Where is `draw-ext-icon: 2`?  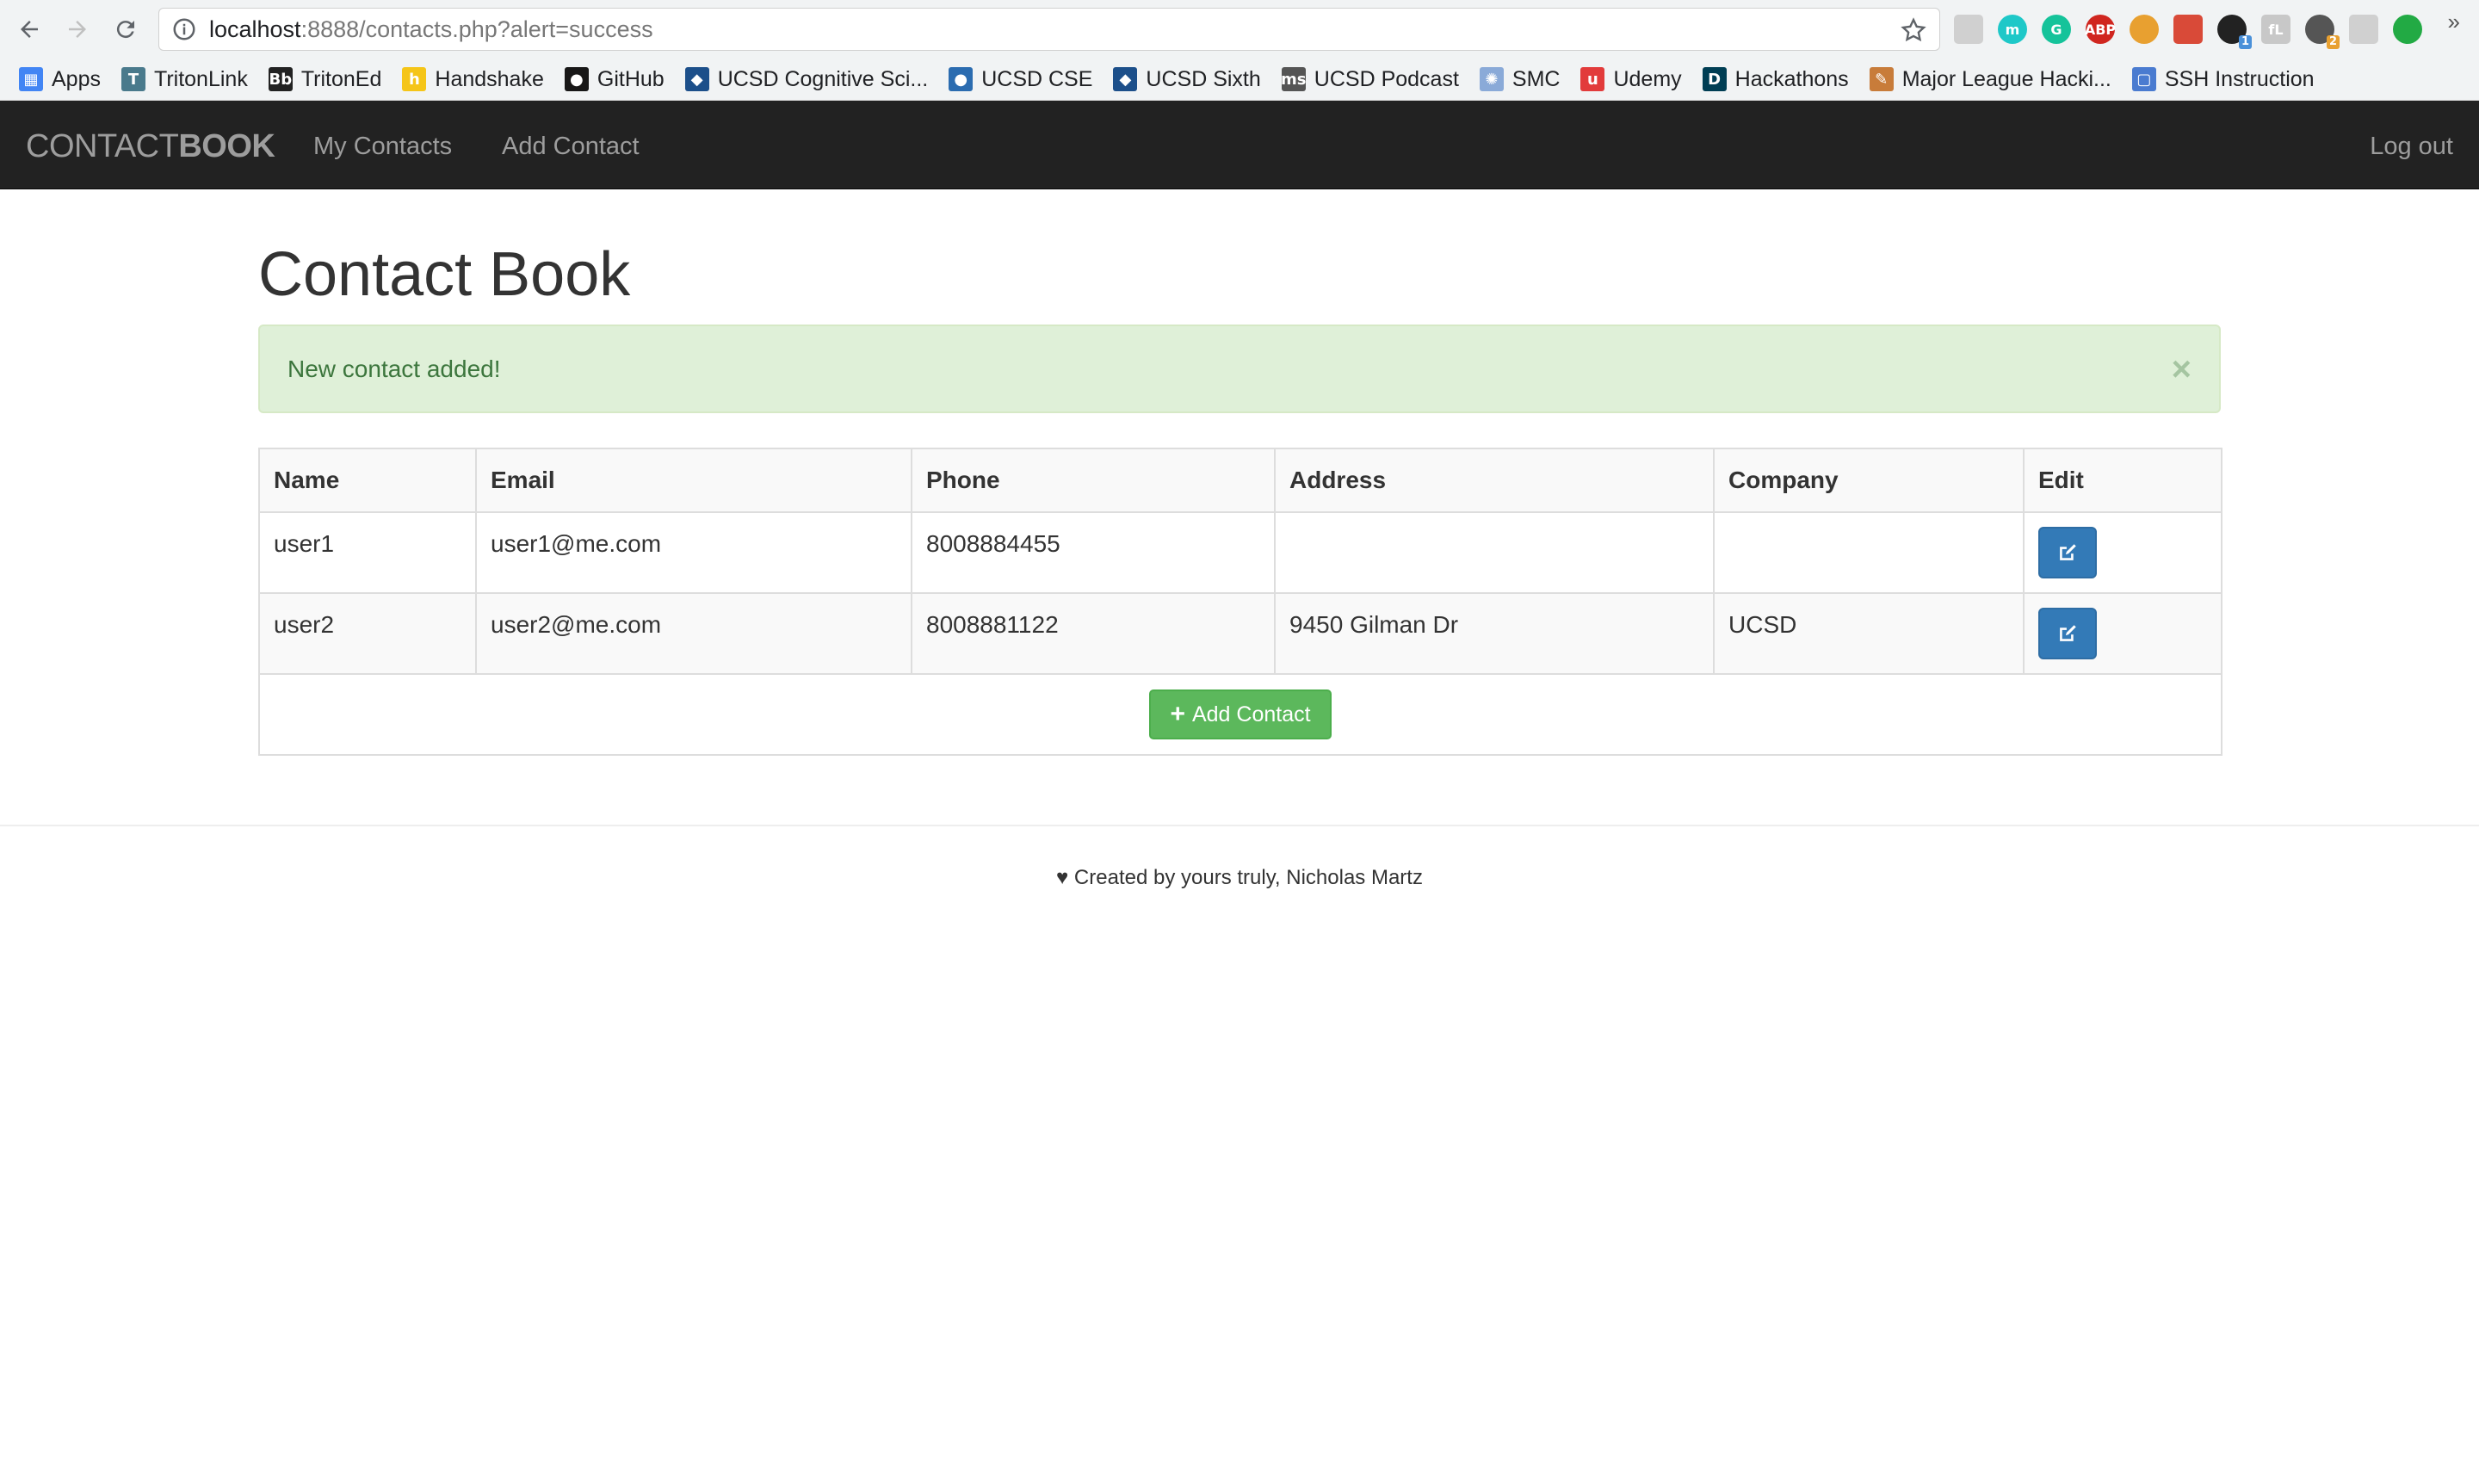 draw-ext-icon: 2 is located at coordinates (2322, 32).